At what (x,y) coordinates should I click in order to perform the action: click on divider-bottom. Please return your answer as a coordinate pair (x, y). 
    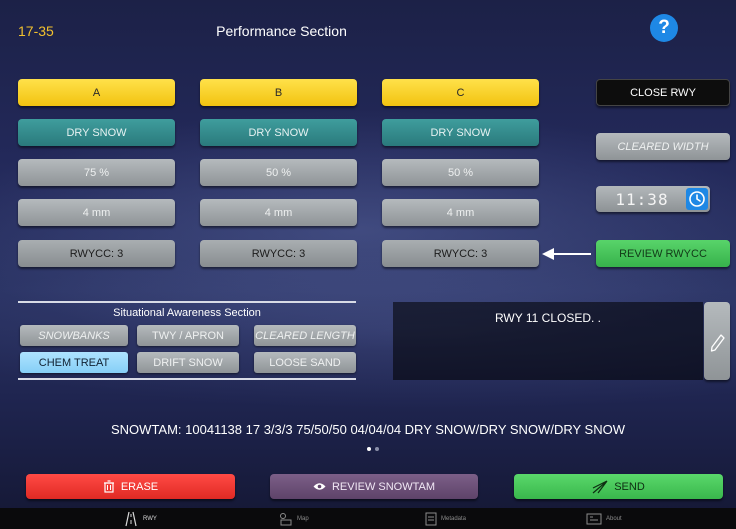
    Looking at the image, I should click on (187, 379).